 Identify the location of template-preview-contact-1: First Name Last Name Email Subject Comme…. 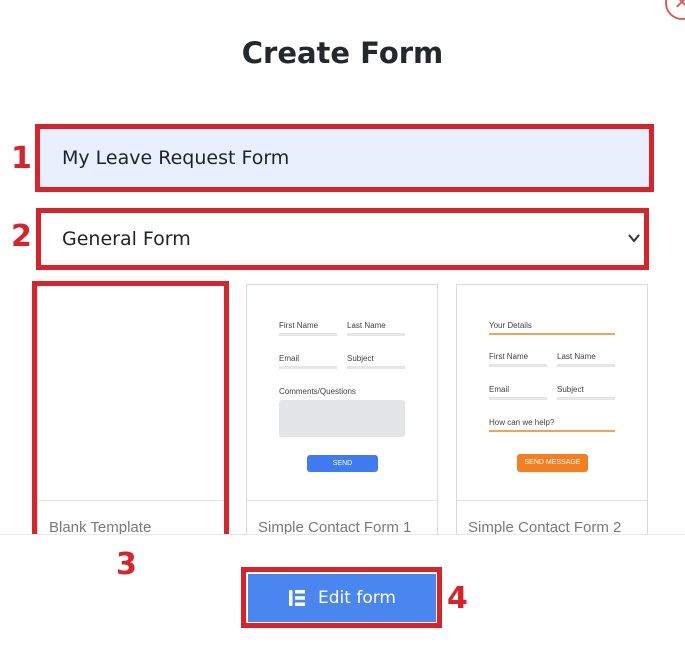
(342, 393).